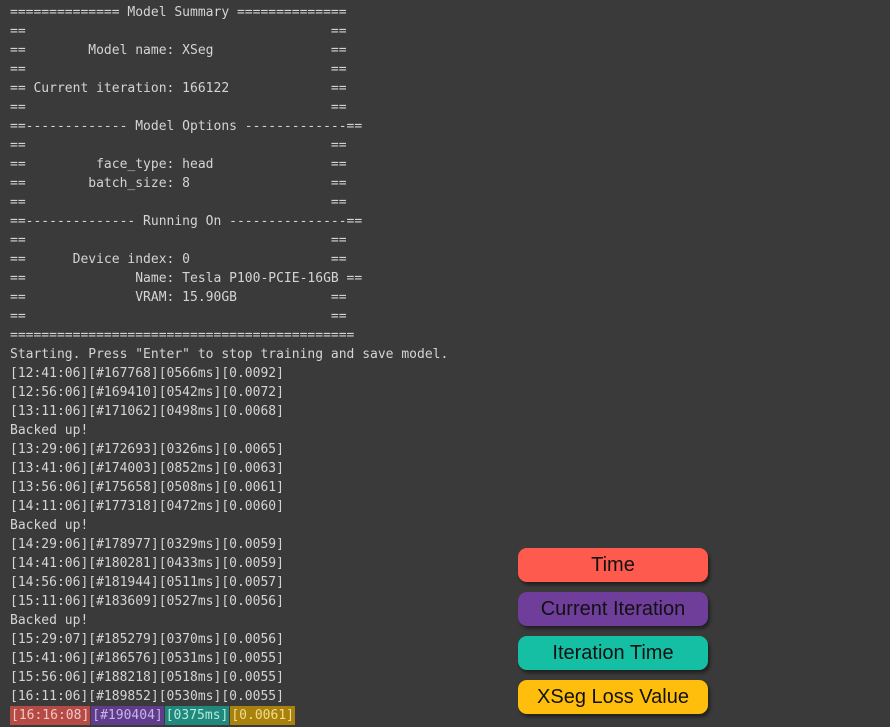 This screenshot has width=890, height=727. Describe the element at coordinates (147, 487) in the screenshot. I see `terminal-line: [13:56:06][#175658][0508ms][0.0061]` at that location.